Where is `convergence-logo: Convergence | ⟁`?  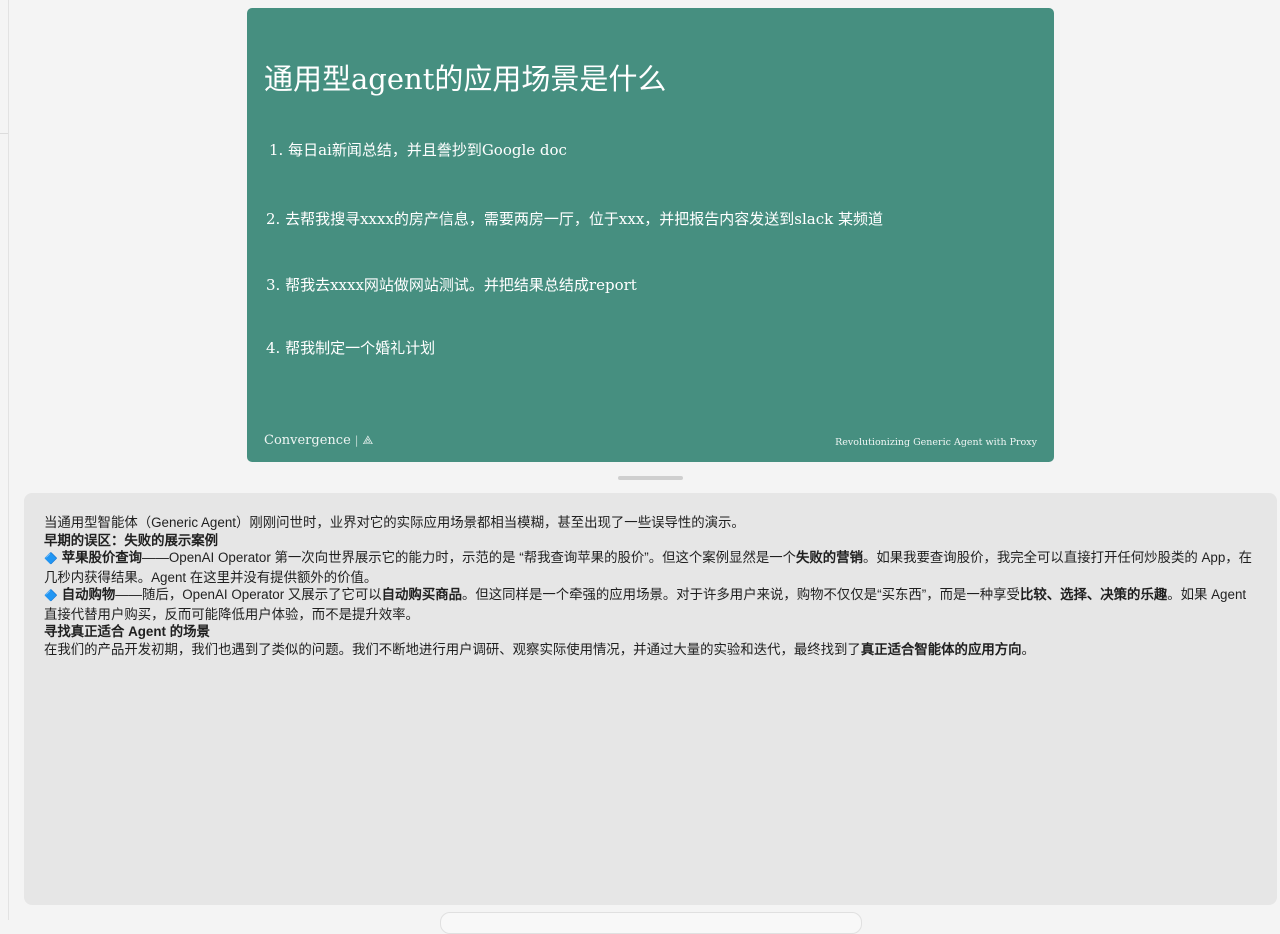
convergence-logo: Convergence | ⟁ is located at coordinates (318, 440).